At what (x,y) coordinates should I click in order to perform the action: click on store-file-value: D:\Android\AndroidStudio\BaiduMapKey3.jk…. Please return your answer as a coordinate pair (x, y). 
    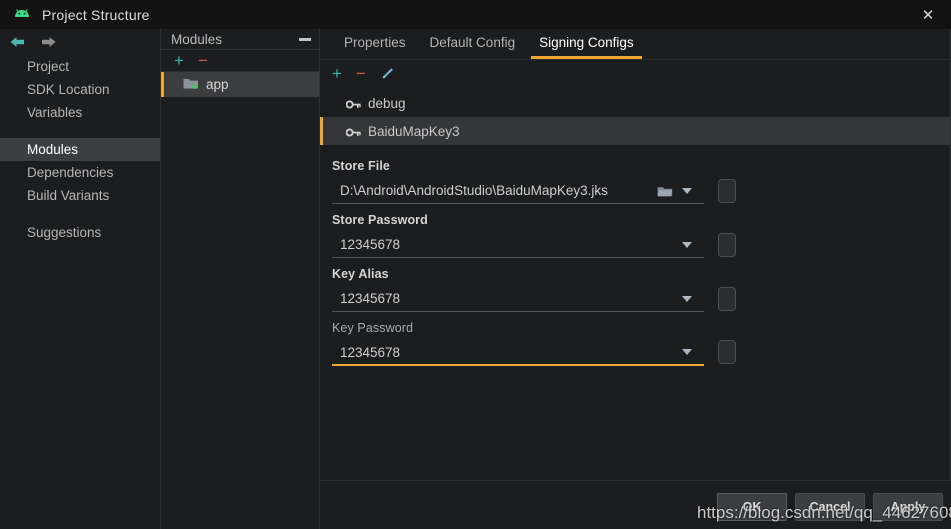
    Looking at the image, I should click on (494, 190).